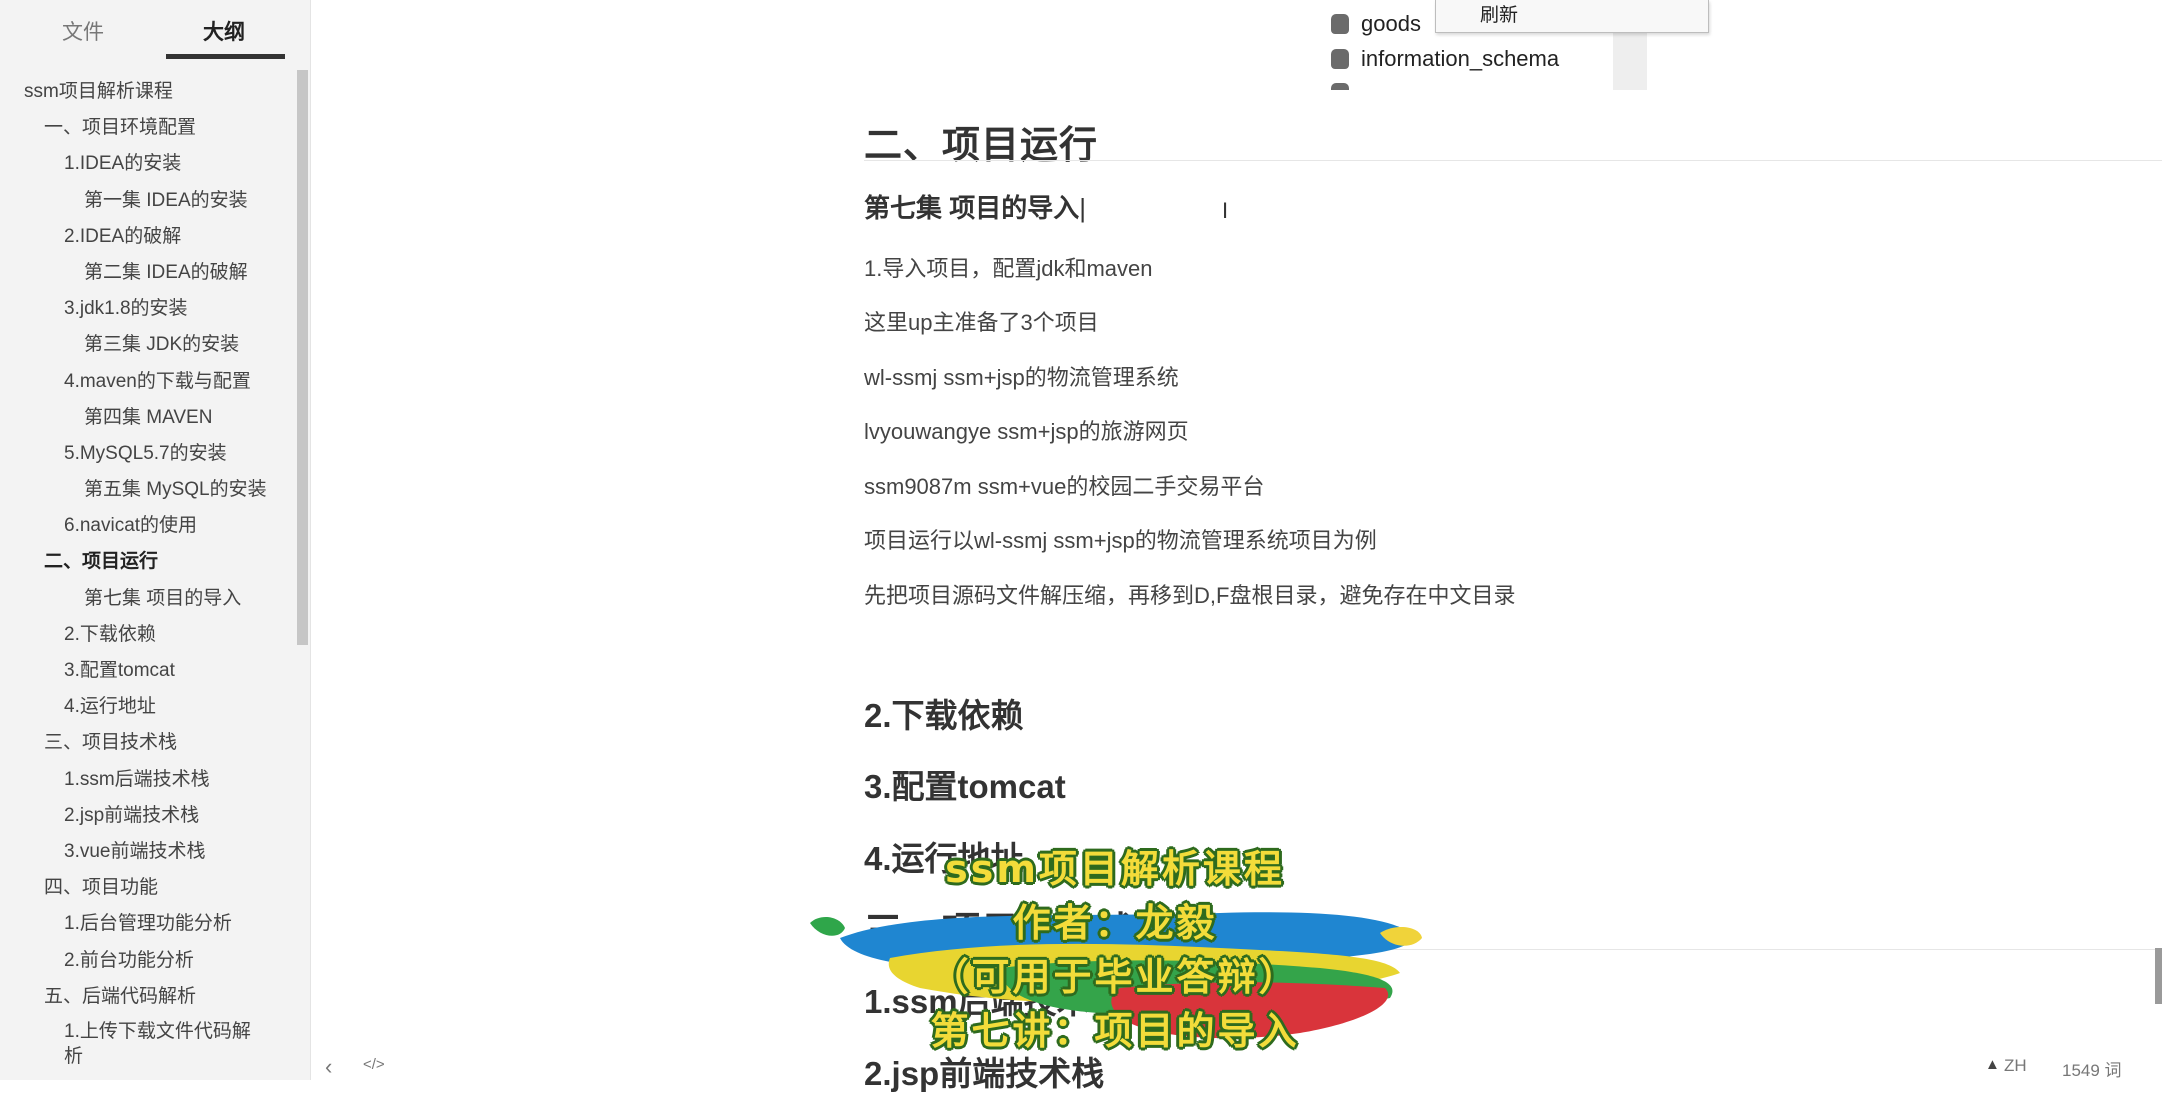 This screenshot has height=1095, width=2162. What do you see at coordinates (1460, 58) in the screenshot?
I see `database-name: information_schema` at bounding box center [1460, 58].